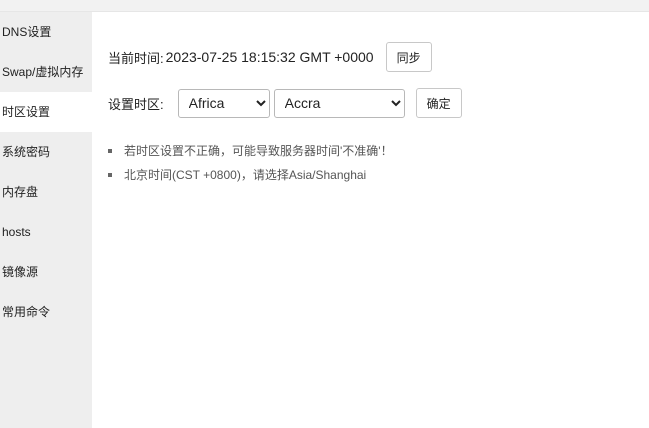 Image resolution: width=649 pixels, height=428 pixels. I want to click on list-item: 若时区设置不正确，可能导致服务器时间'不准确'！, so click(250, 151).